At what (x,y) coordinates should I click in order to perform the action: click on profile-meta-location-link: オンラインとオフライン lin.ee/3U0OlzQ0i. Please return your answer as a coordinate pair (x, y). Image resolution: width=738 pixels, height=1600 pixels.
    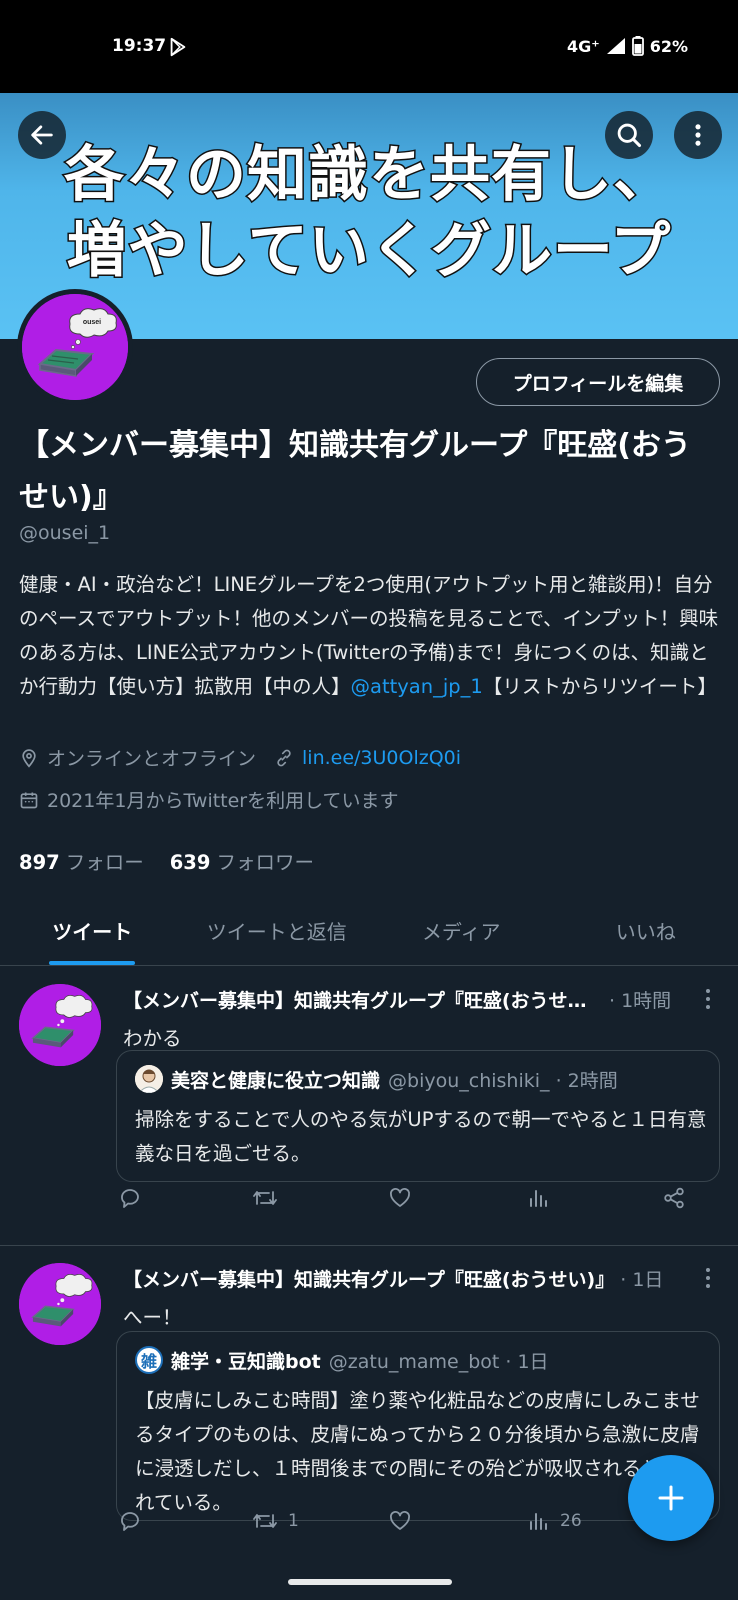
    Looking at the image, I should click on (240, 757).